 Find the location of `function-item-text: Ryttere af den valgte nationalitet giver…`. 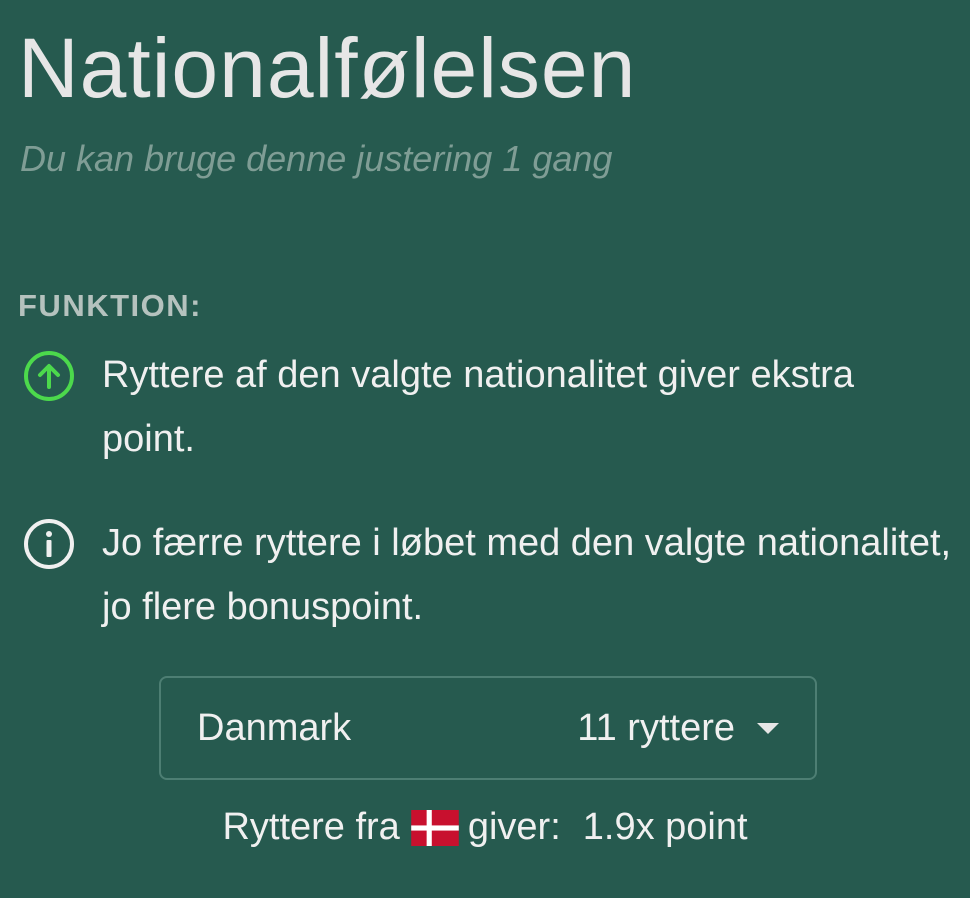

function-item-text: Ryttere af den valgte nationalitet giver… is located at coordinates (478, 407).